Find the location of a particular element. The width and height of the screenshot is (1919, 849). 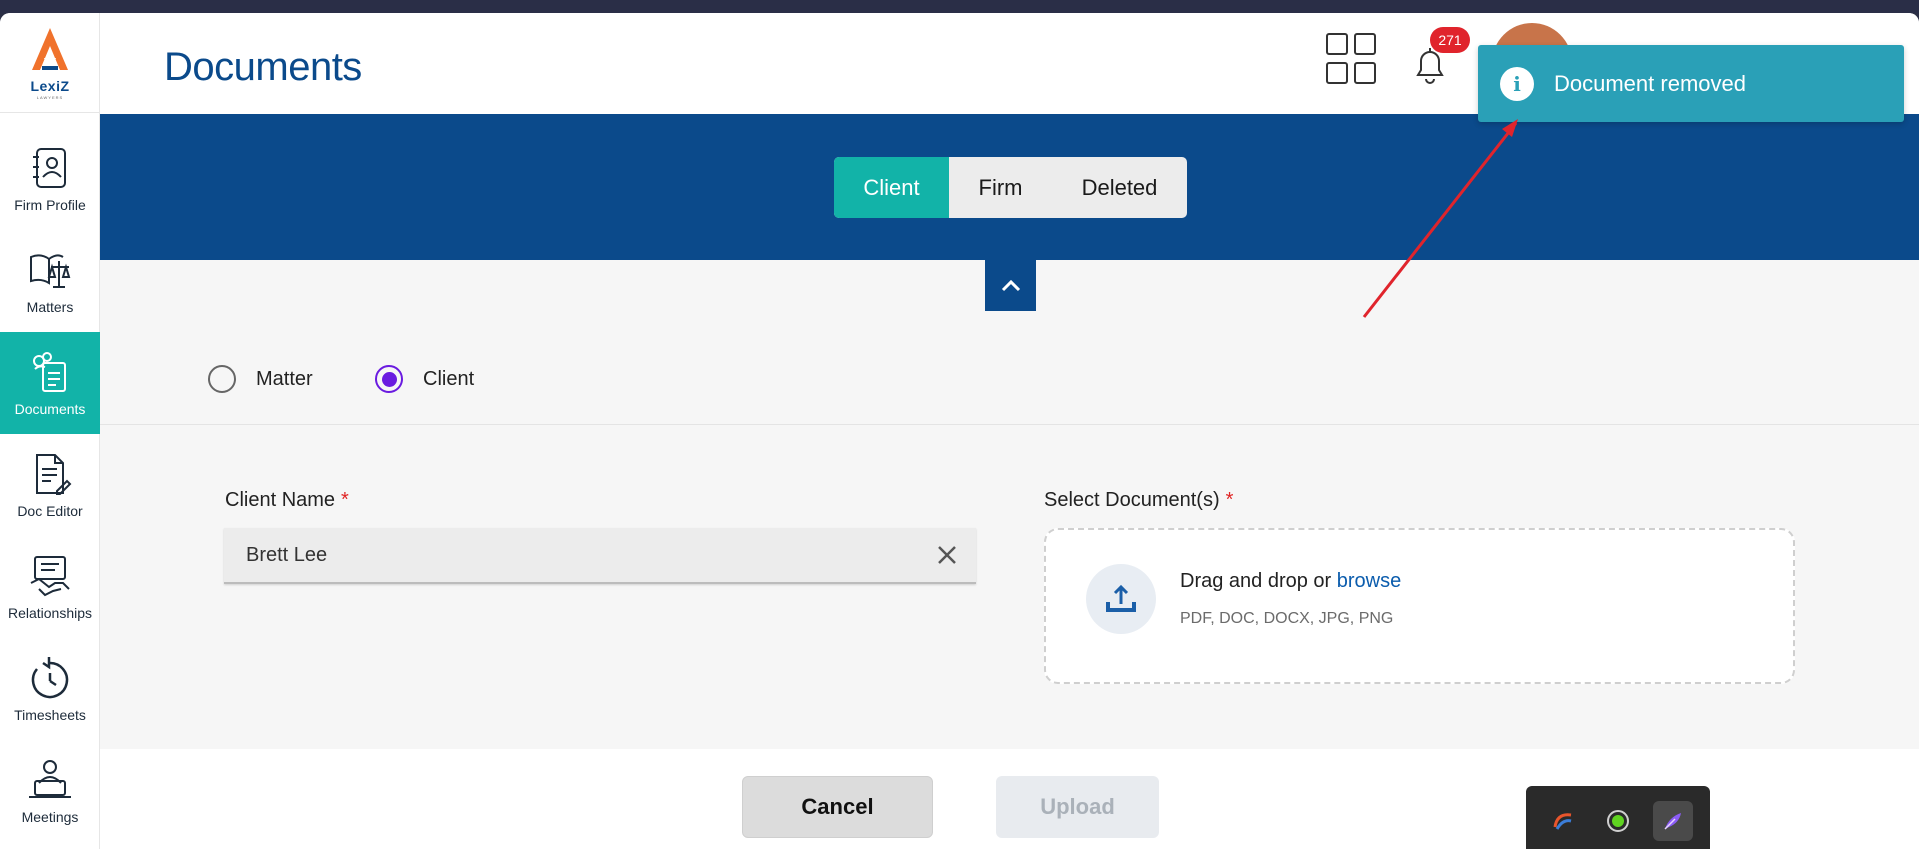

sidebar-item-label: Meetings is located at coordinates (50, 817).